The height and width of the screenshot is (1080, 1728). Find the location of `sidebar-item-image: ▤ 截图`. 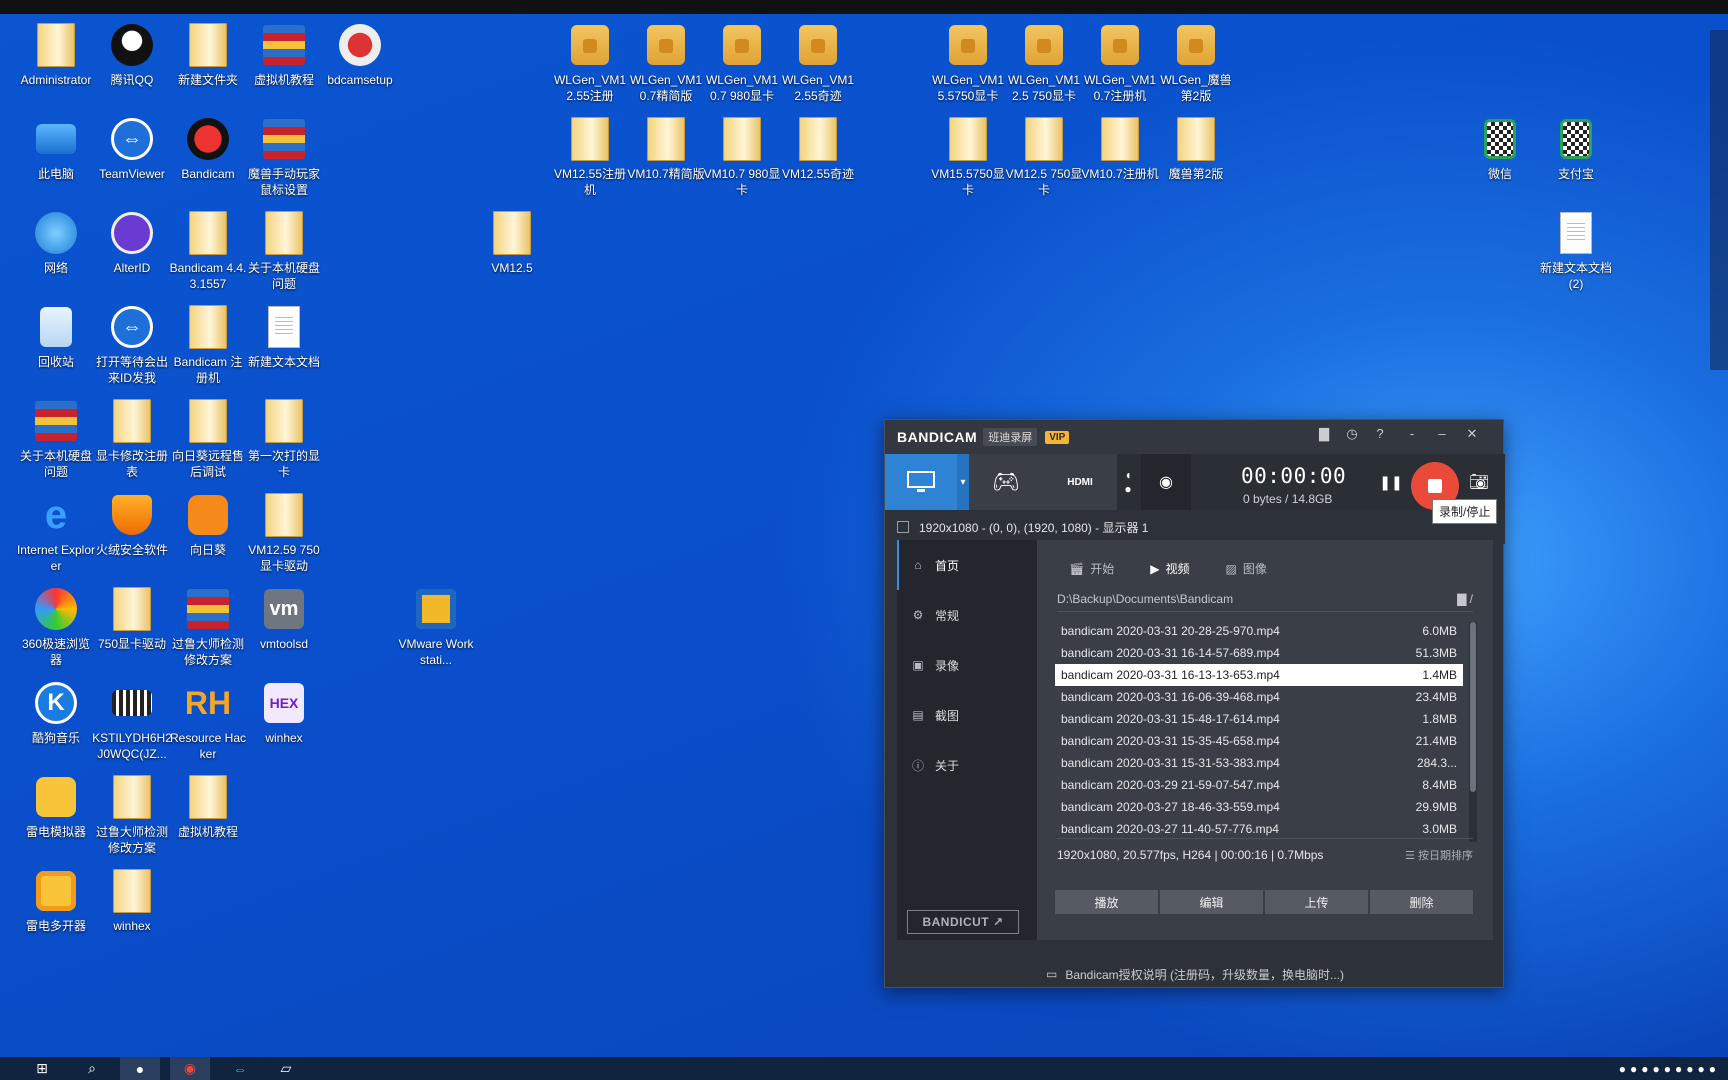

sidebar-item-image: ▤ 截图 is located at coordinates (967, 715).